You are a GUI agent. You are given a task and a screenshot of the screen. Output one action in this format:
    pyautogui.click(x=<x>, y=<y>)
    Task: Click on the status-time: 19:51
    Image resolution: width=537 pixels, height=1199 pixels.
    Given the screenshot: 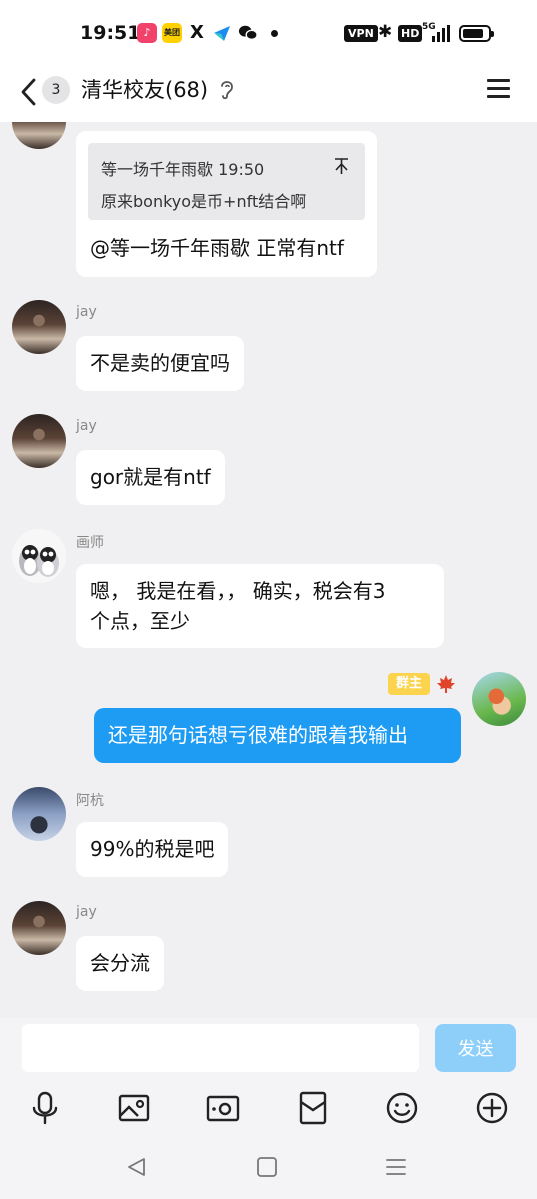 What is the action you would take?
    pyautogui.click(x=110, y=33)
    